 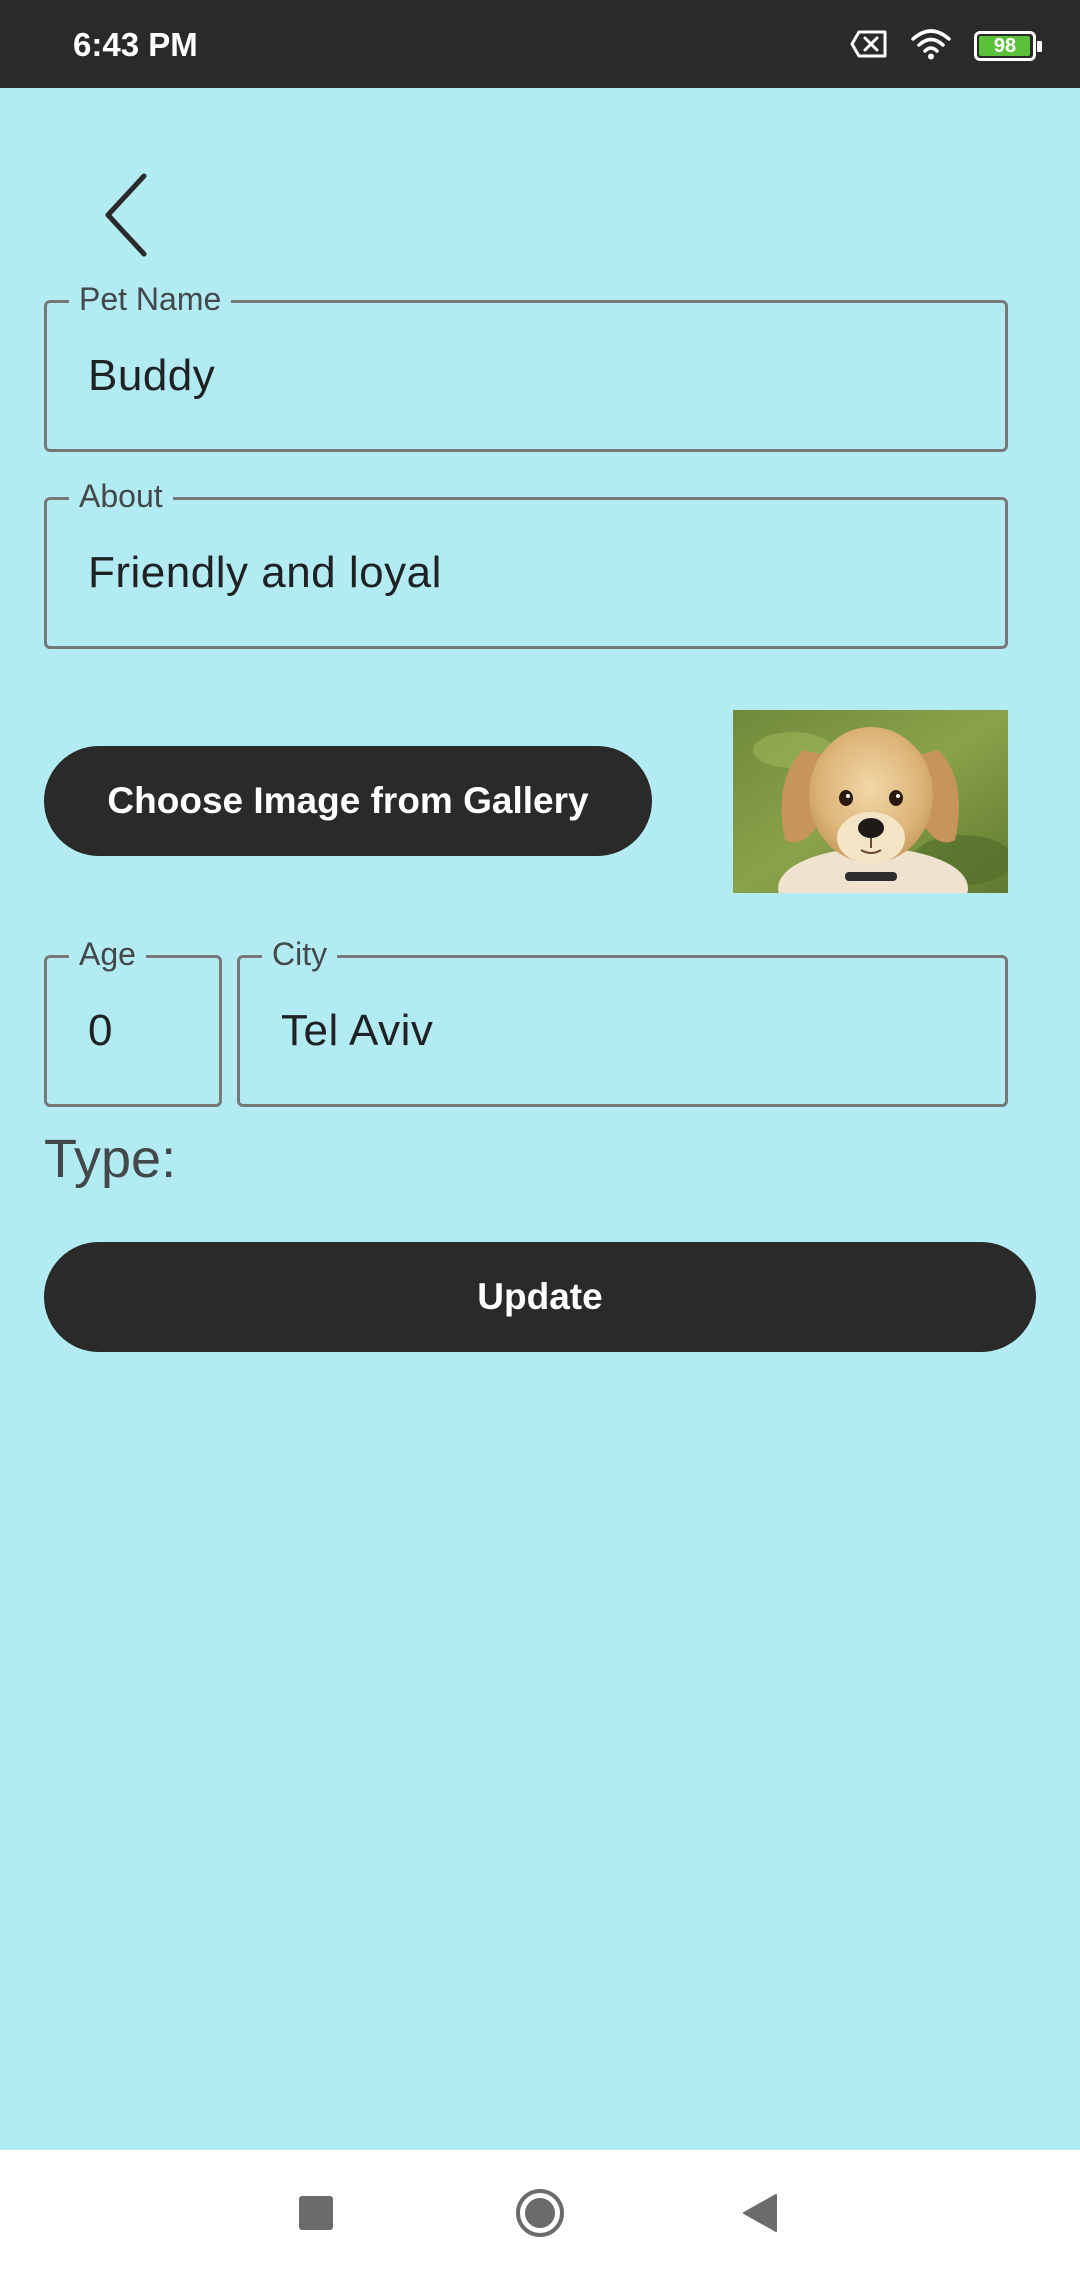 I want to click on chevron-left-icon, so click(x=126, y=218).